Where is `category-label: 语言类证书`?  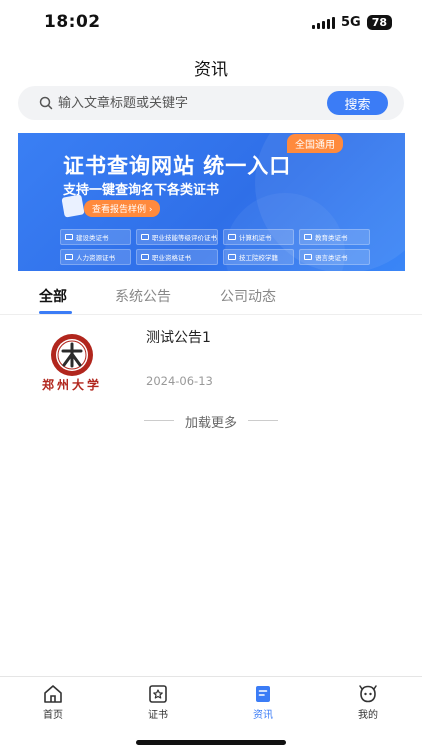
category-label: 语言类证书 is located at coordinates (331, 258).